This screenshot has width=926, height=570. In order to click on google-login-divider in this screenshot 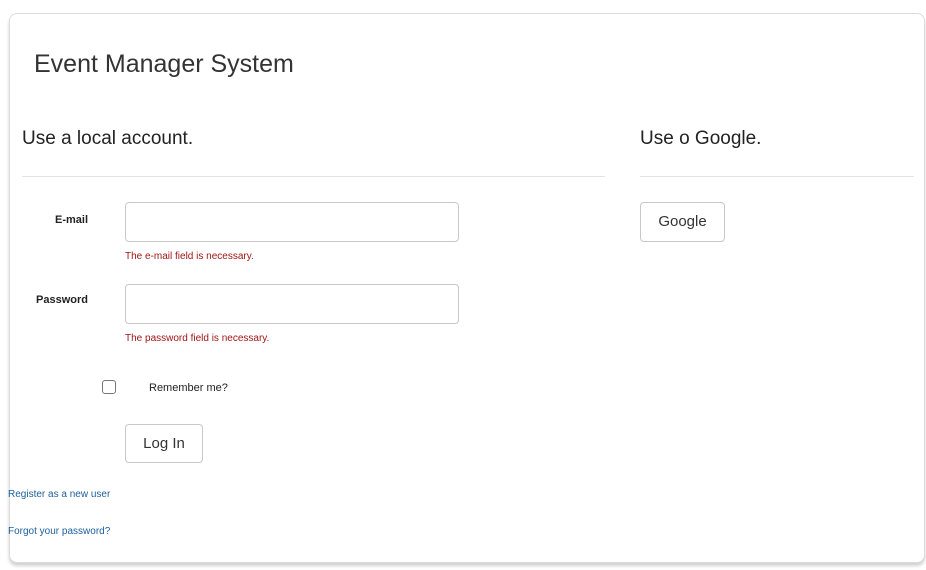, I will do `click(777, 176)`.